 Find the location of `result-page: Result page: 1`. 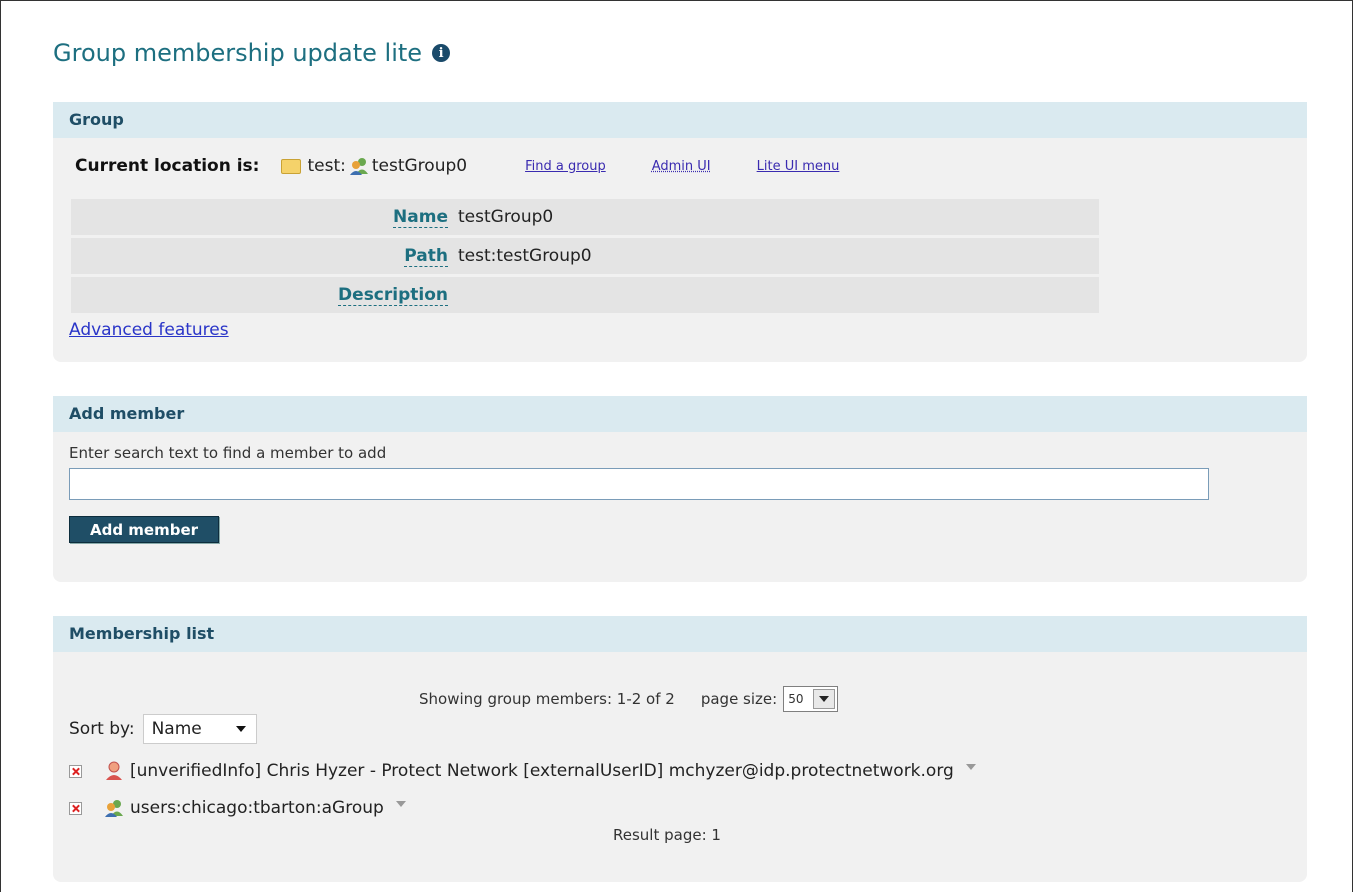

result-page: Result page: 1 is located at coordinates (667, 835).